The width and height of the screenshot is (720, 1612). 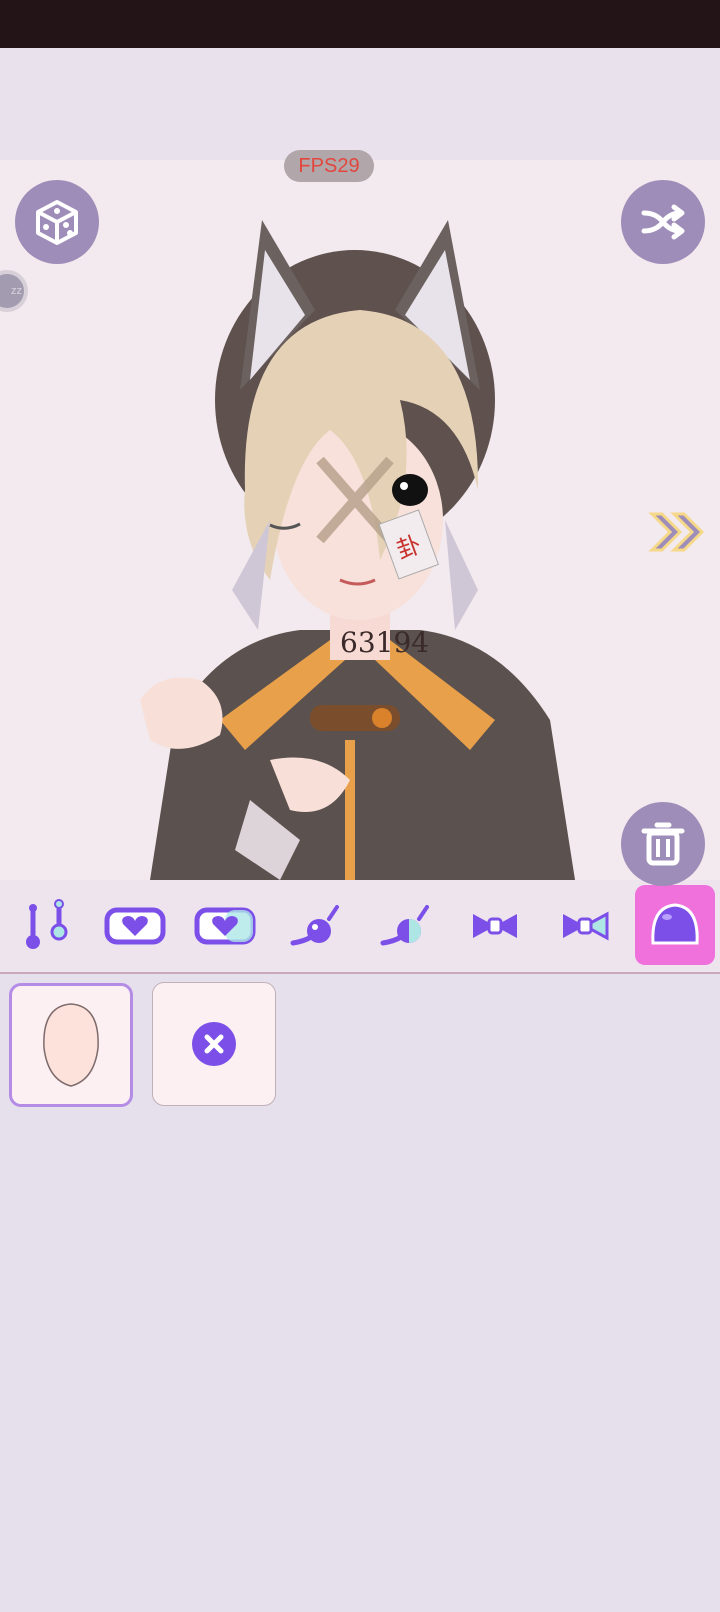 I want to click on remove-icon, so click(x=214, y=1044).